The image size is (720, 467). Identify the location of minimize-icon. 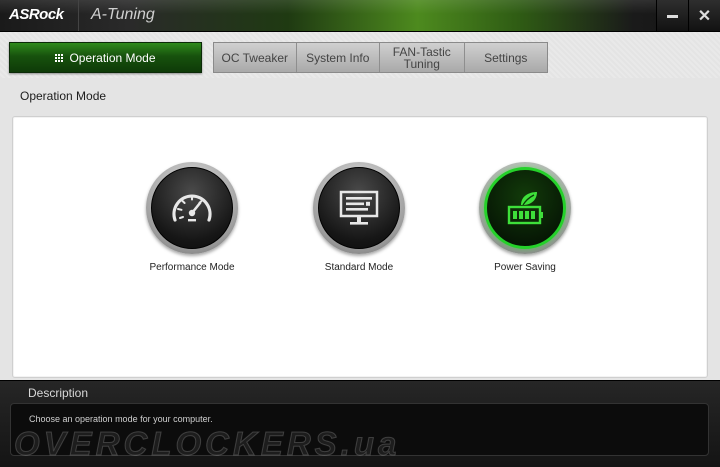
(672, 16).